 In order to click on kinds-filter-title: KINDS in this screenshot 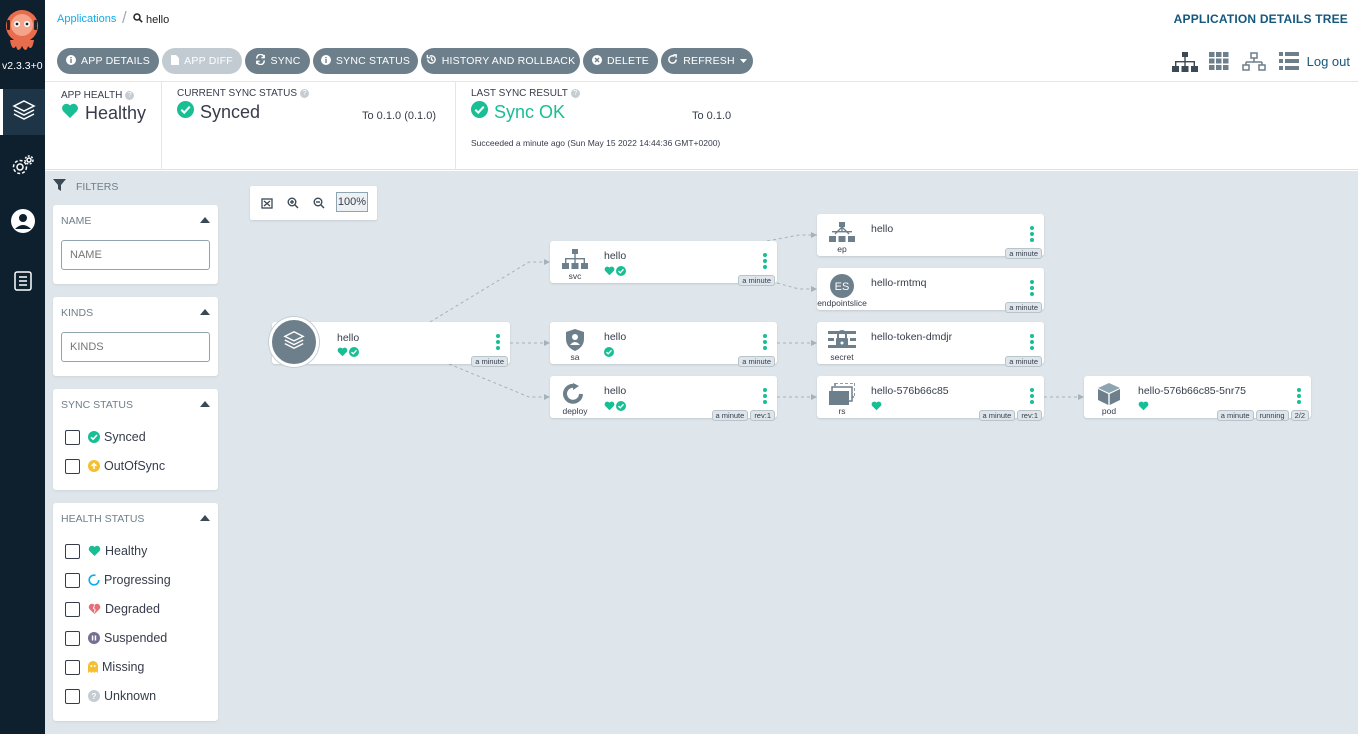, I will do `click(77, 313)`.